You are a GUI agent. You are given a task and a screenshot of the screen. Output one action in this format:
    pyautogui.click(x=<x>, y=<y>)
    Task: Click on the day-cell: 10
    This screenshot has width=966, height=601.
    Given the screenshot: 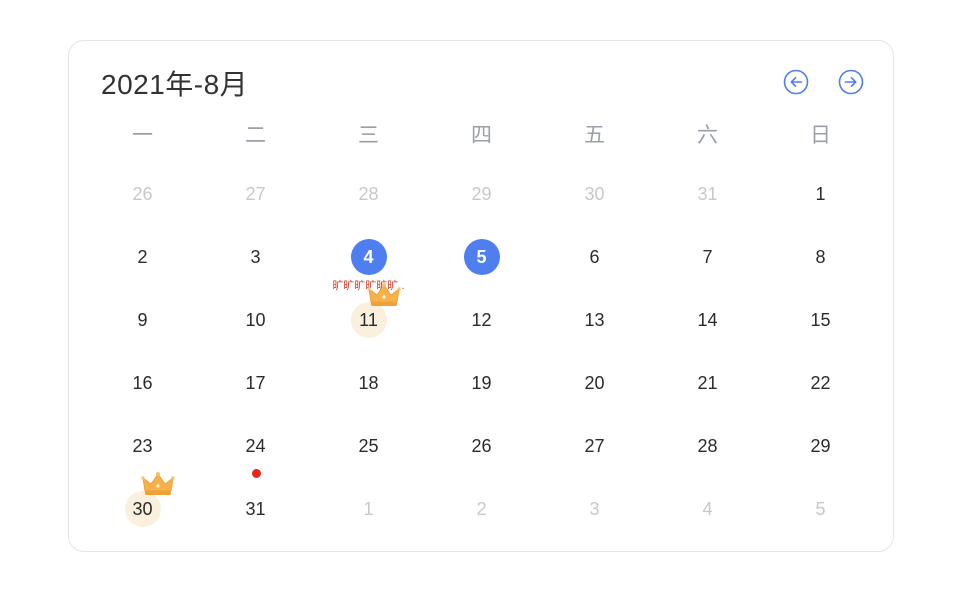 What is the action you would take?
    pyautogui.click(x=255, y=318)
    